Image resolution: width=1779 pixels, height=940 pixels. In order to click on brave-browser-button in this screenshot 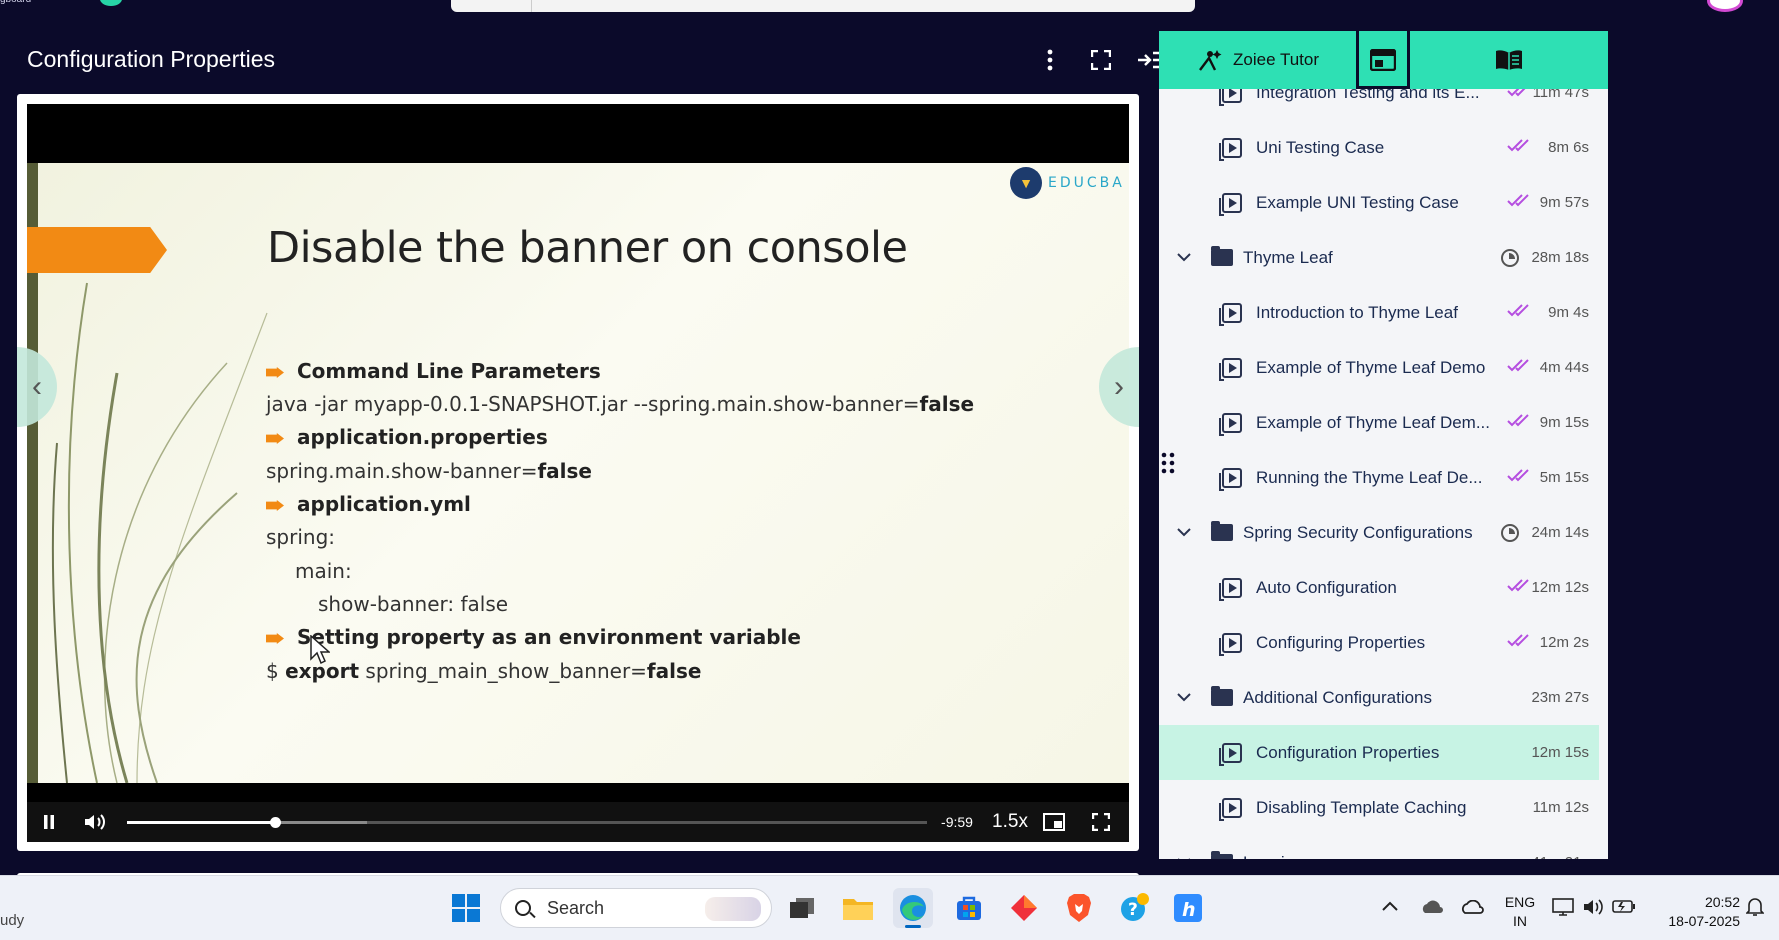, I will do `click(1079, 908)`.